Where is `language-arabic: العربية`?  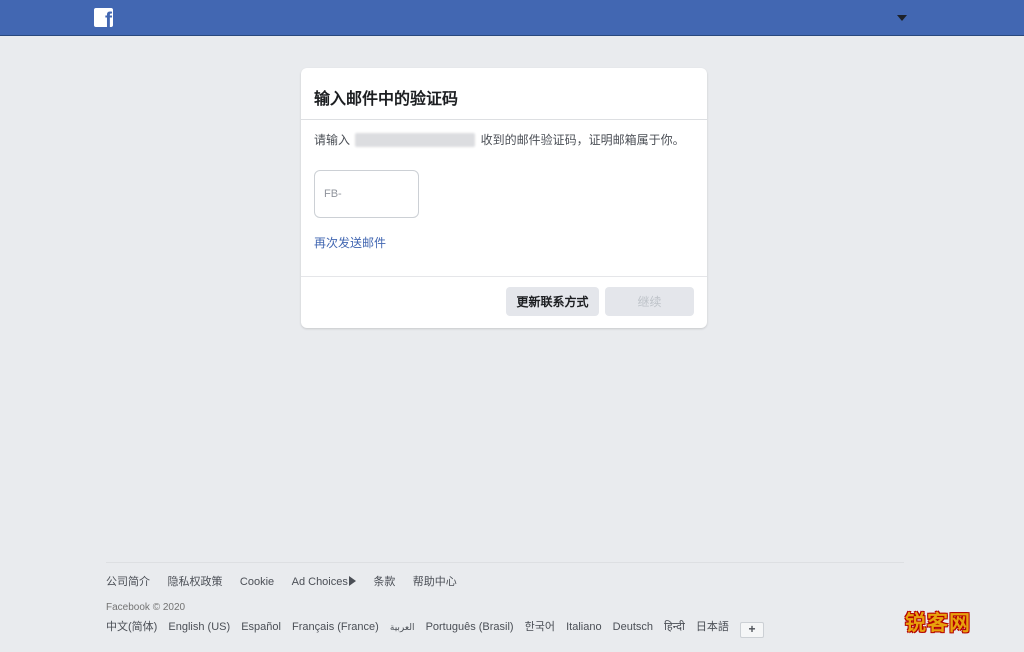 language-arabic: العربية is located at coordinates (402, 627).